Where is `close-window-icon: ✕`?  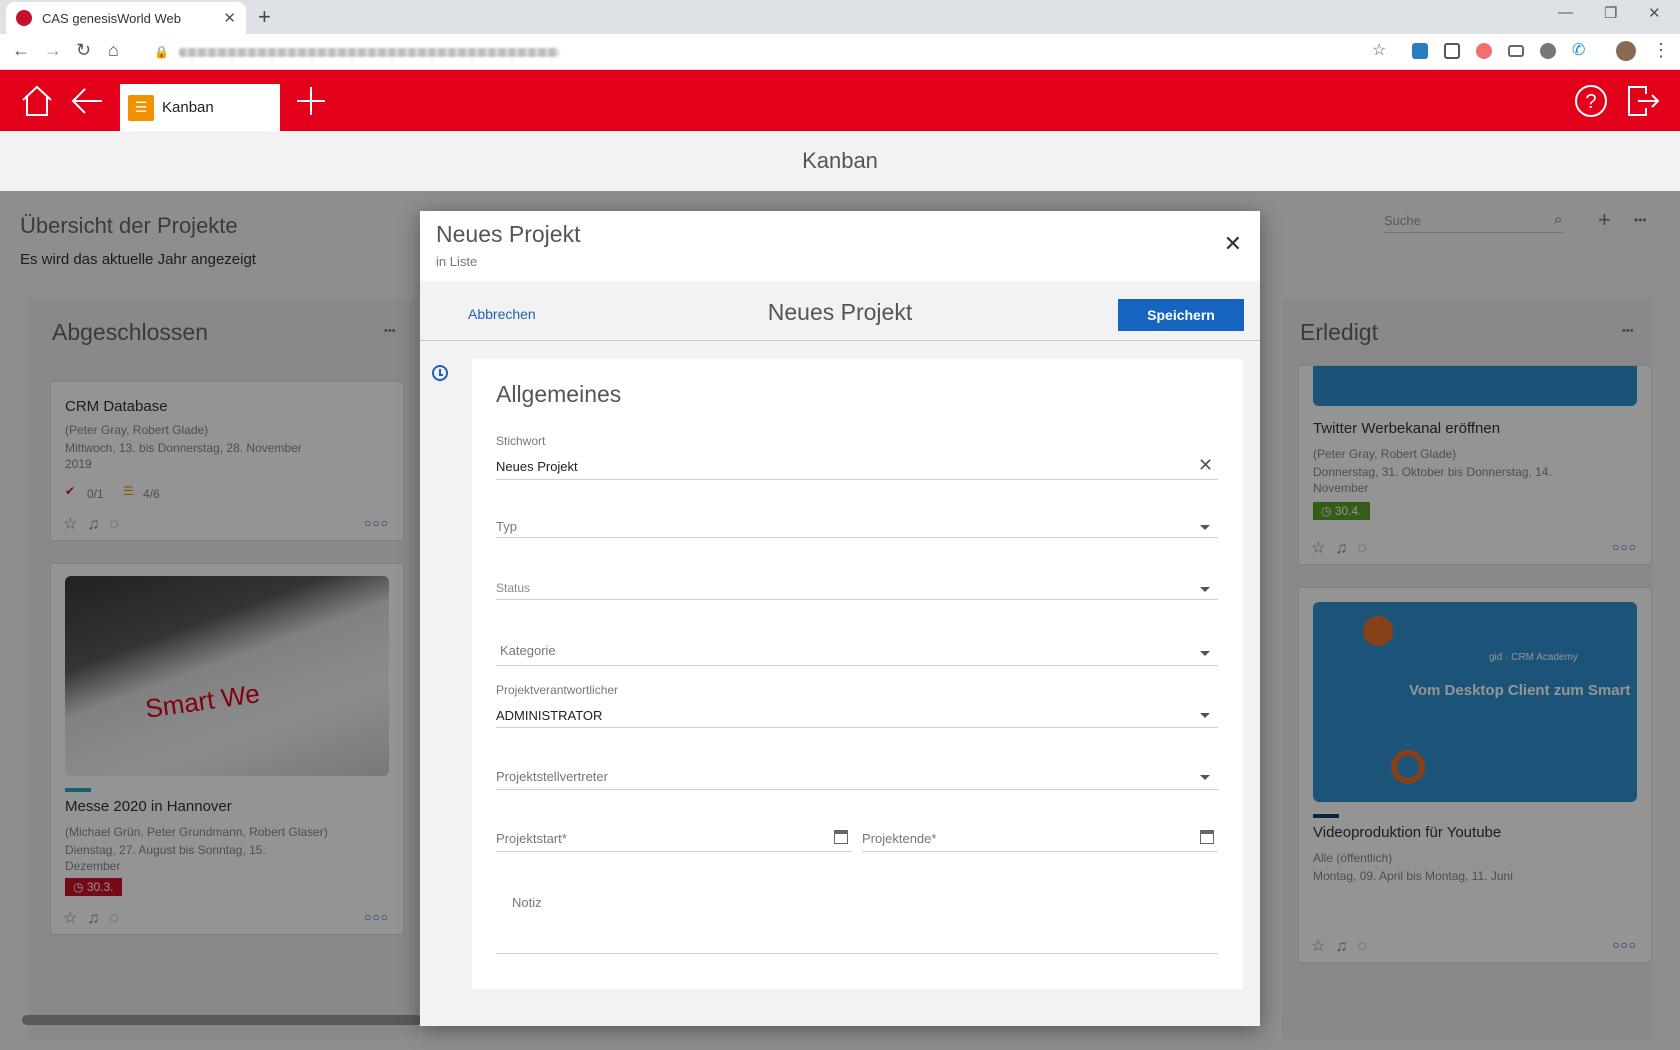
close-window-icon: ✕ is located at coordinates (1654, 13).